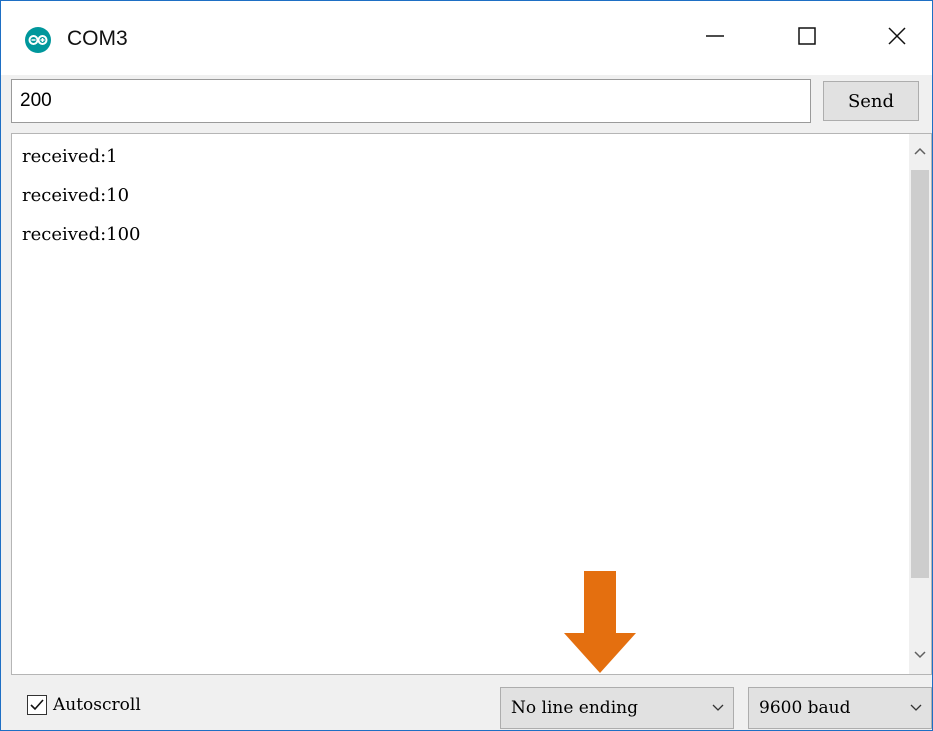  Describe the element at coordinates (466, 38) in the screenshot. I see `title-bar: COM3` at that location.